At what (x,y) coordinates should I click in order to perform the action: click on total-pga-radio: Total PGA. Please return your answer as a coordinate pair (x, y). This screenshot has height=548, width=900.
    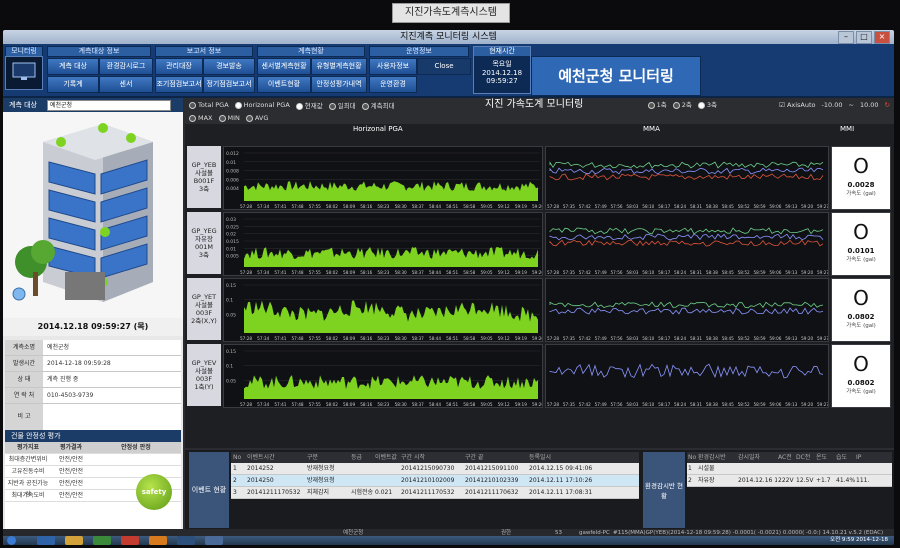
    Looking at the image, I should click on (209, 105).